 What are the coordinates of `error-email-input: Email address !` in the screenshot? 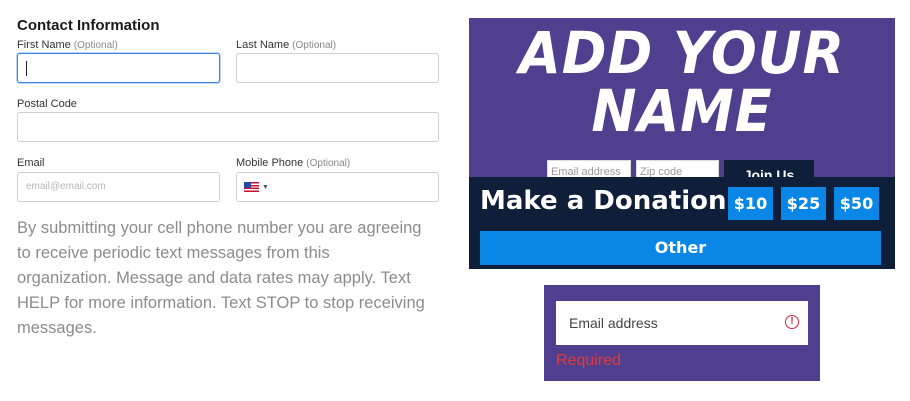 It's located at (682, 323).